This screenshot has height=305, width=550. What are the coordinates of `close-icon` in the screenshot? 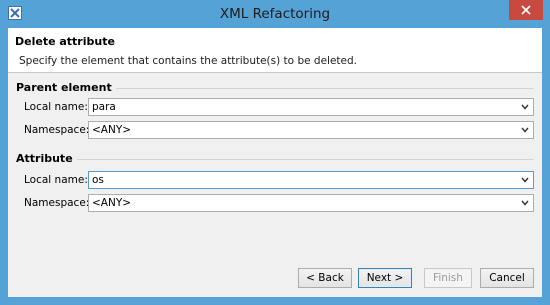 It's located at (526, 10).